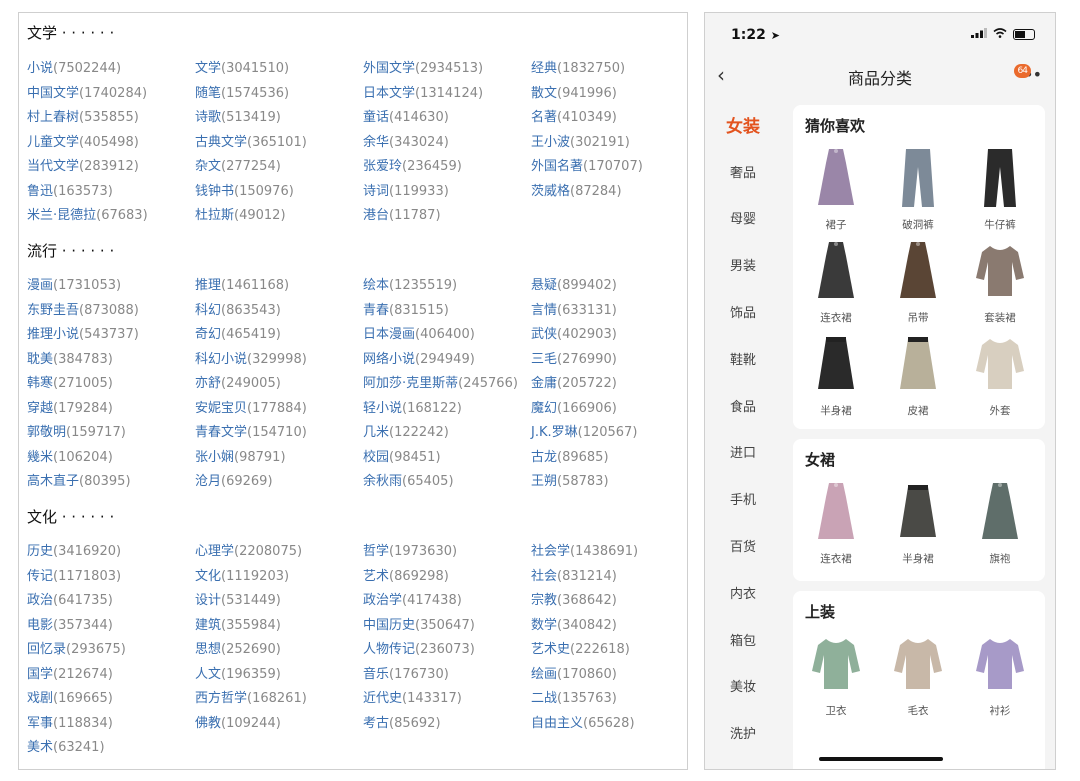  What do you see at coordinates (918, 374) in the screenshot?
I see `product-category-item: 皮裙` at bounding box center [918, 374].